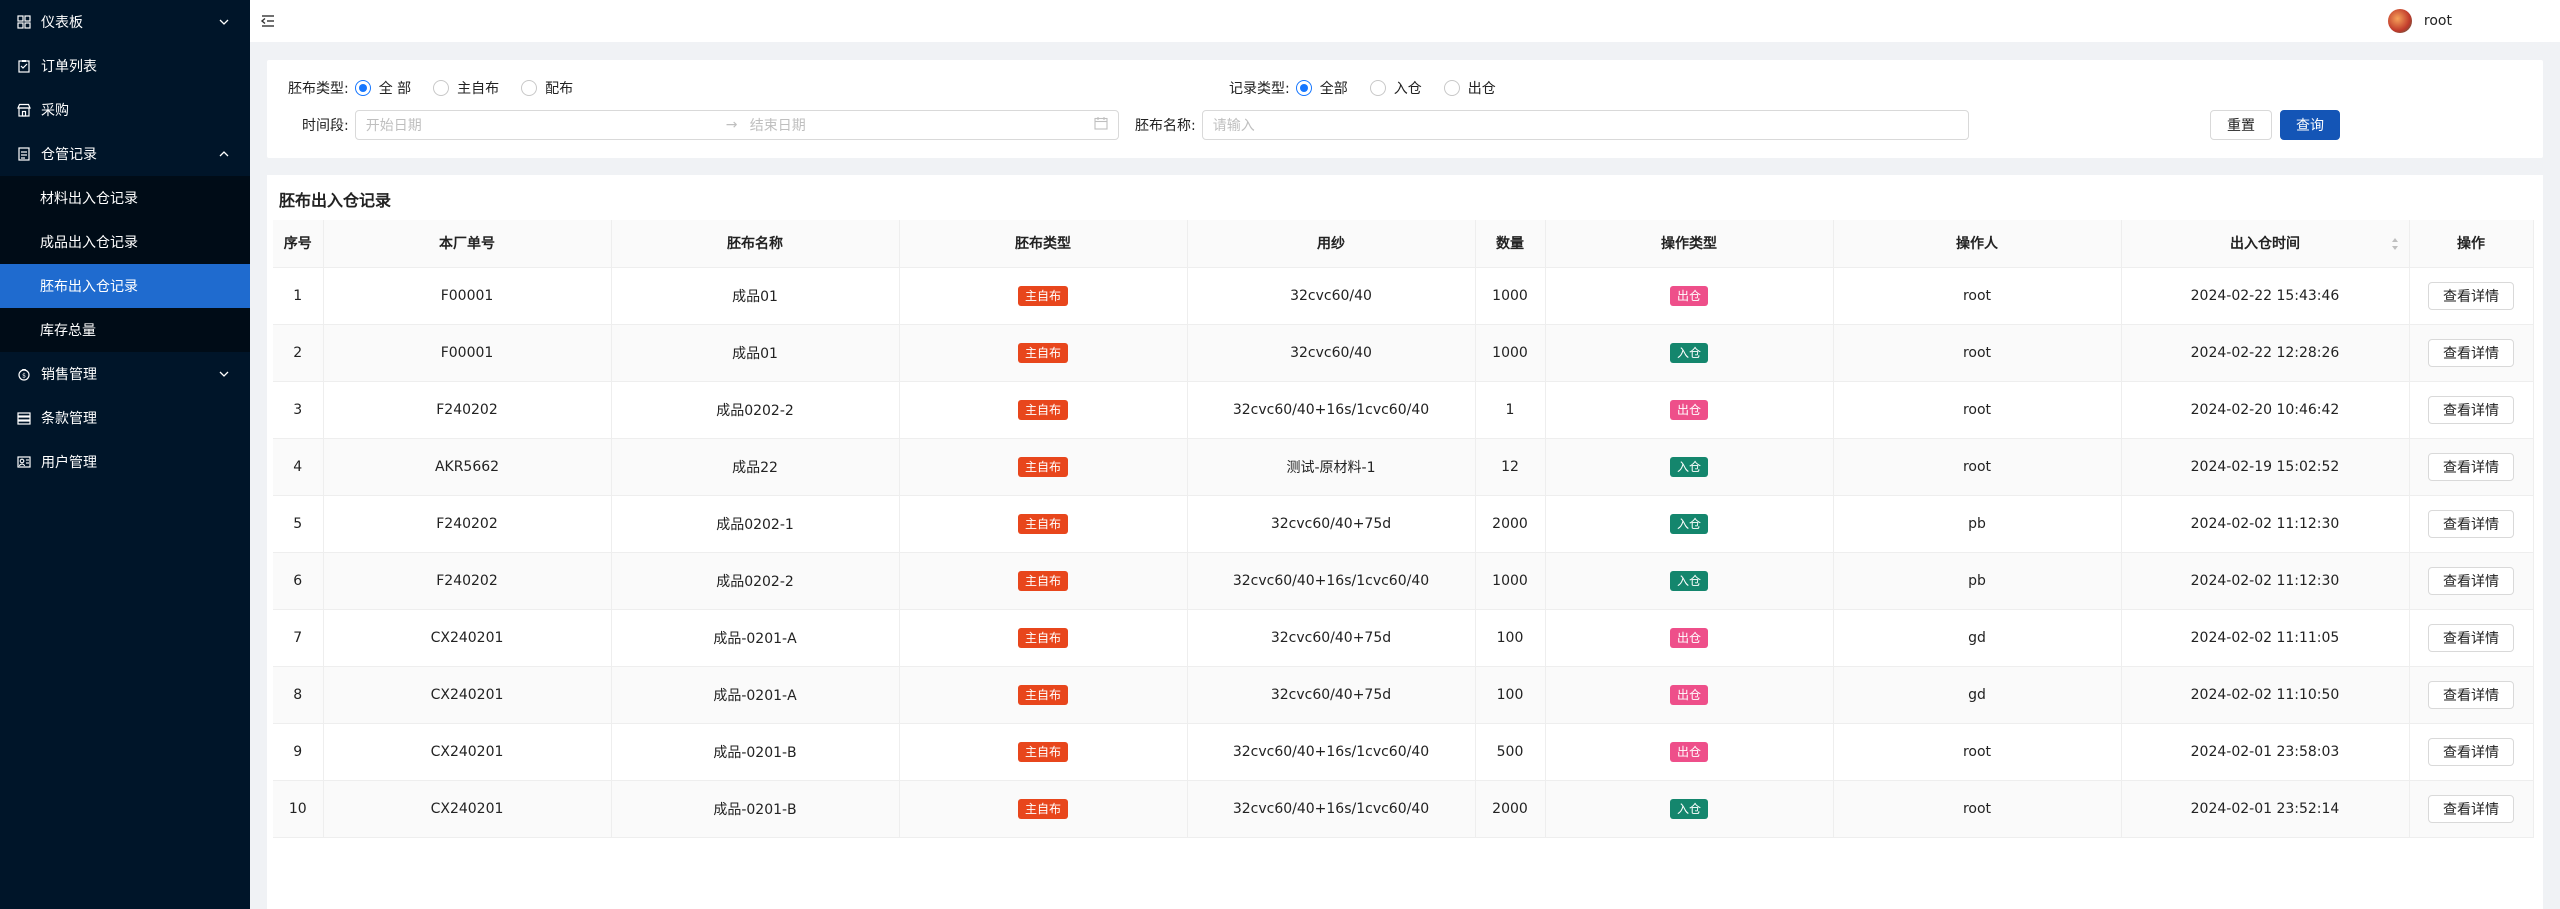 Image resolution: width=2560 pixels, height=909 pixels. I want to click on sidebar-item-sales: $ 销售管理, so click(125, 374).